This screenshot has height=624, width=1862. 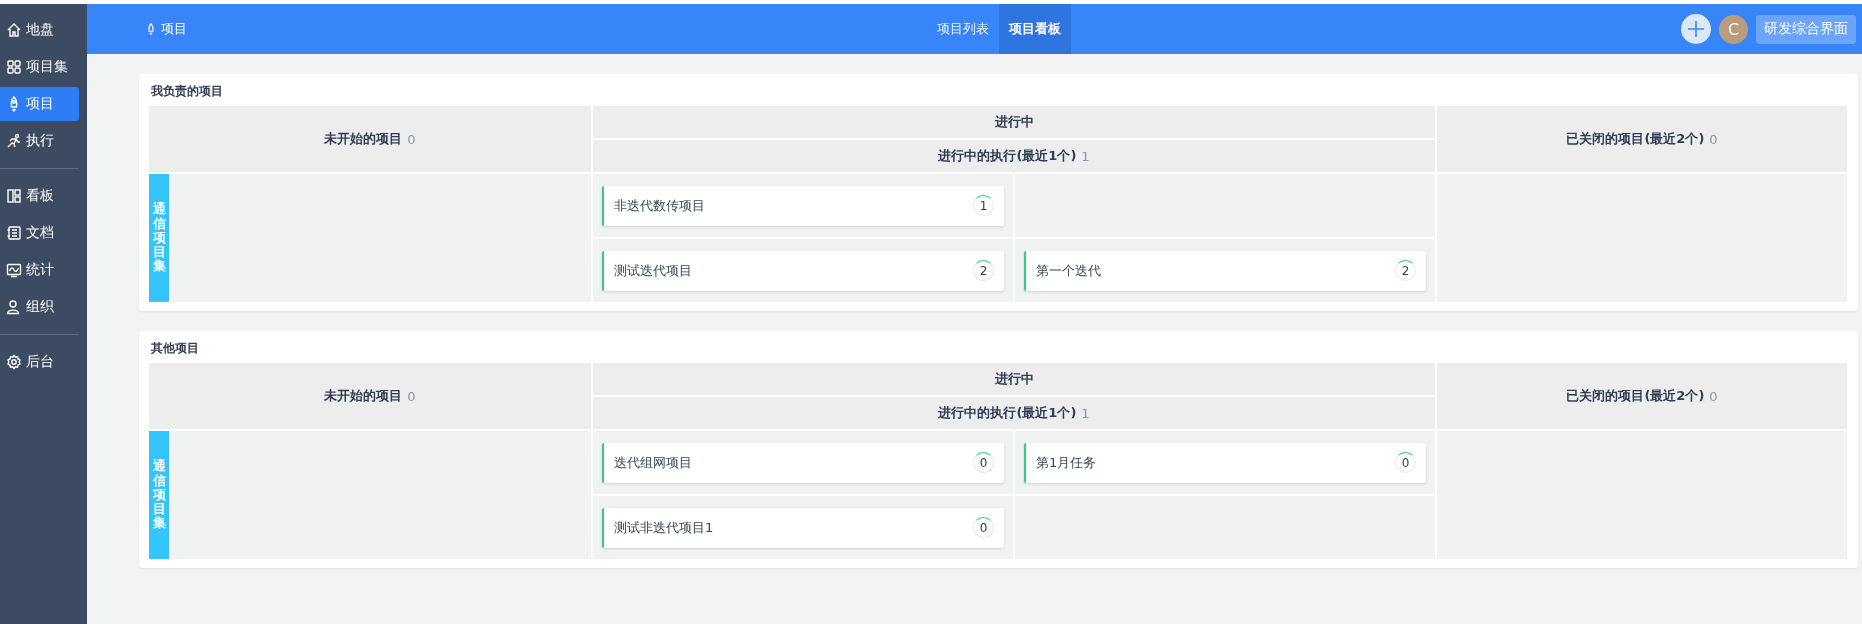 What do you see at coordinates (39, 141) in the screenshot?
I see `sidebar-item: 执行` at bounding box center [39, 141].